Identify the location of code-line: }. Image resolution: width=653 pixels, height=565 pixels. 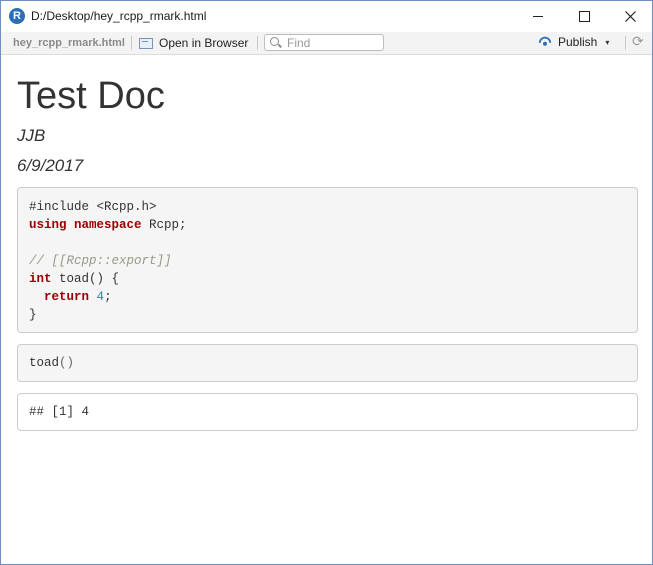
(33, 315).